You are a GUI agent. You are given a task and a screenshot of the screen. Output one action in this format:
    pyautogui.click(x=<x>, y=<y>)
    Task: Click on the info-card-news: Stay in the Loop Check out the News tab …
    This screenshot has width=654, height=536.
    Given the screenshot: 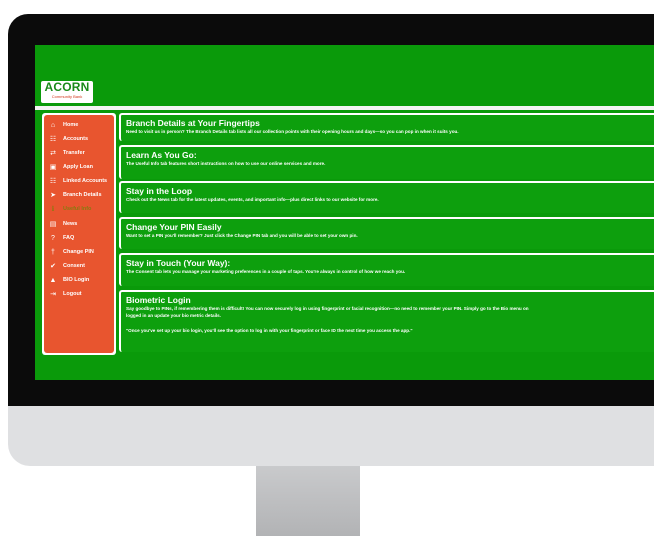 What is the action you would take?
    pyautogui.click(x=386, y=197)
    